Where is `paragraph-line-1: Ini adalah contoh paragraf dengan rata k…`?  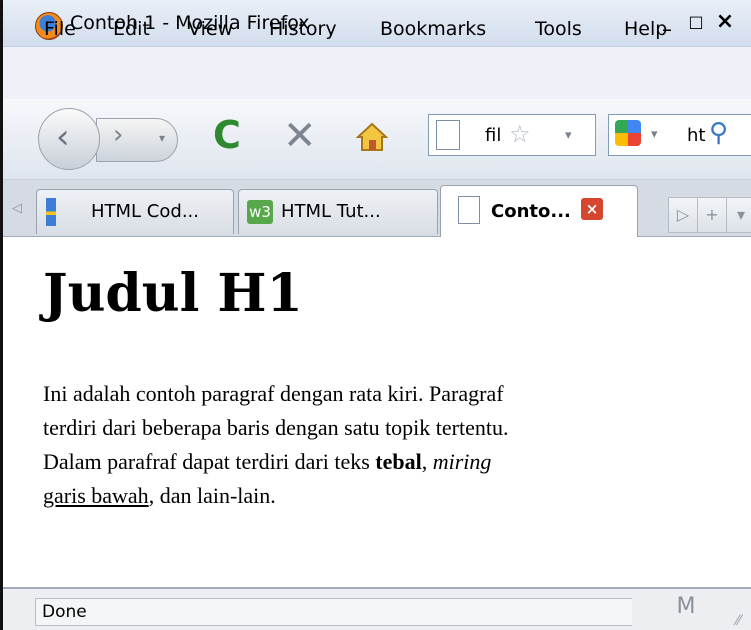 paragraph-line-1: Ini adalah contoh paragraf dengan rata k… is located at coordinates (273, 393).